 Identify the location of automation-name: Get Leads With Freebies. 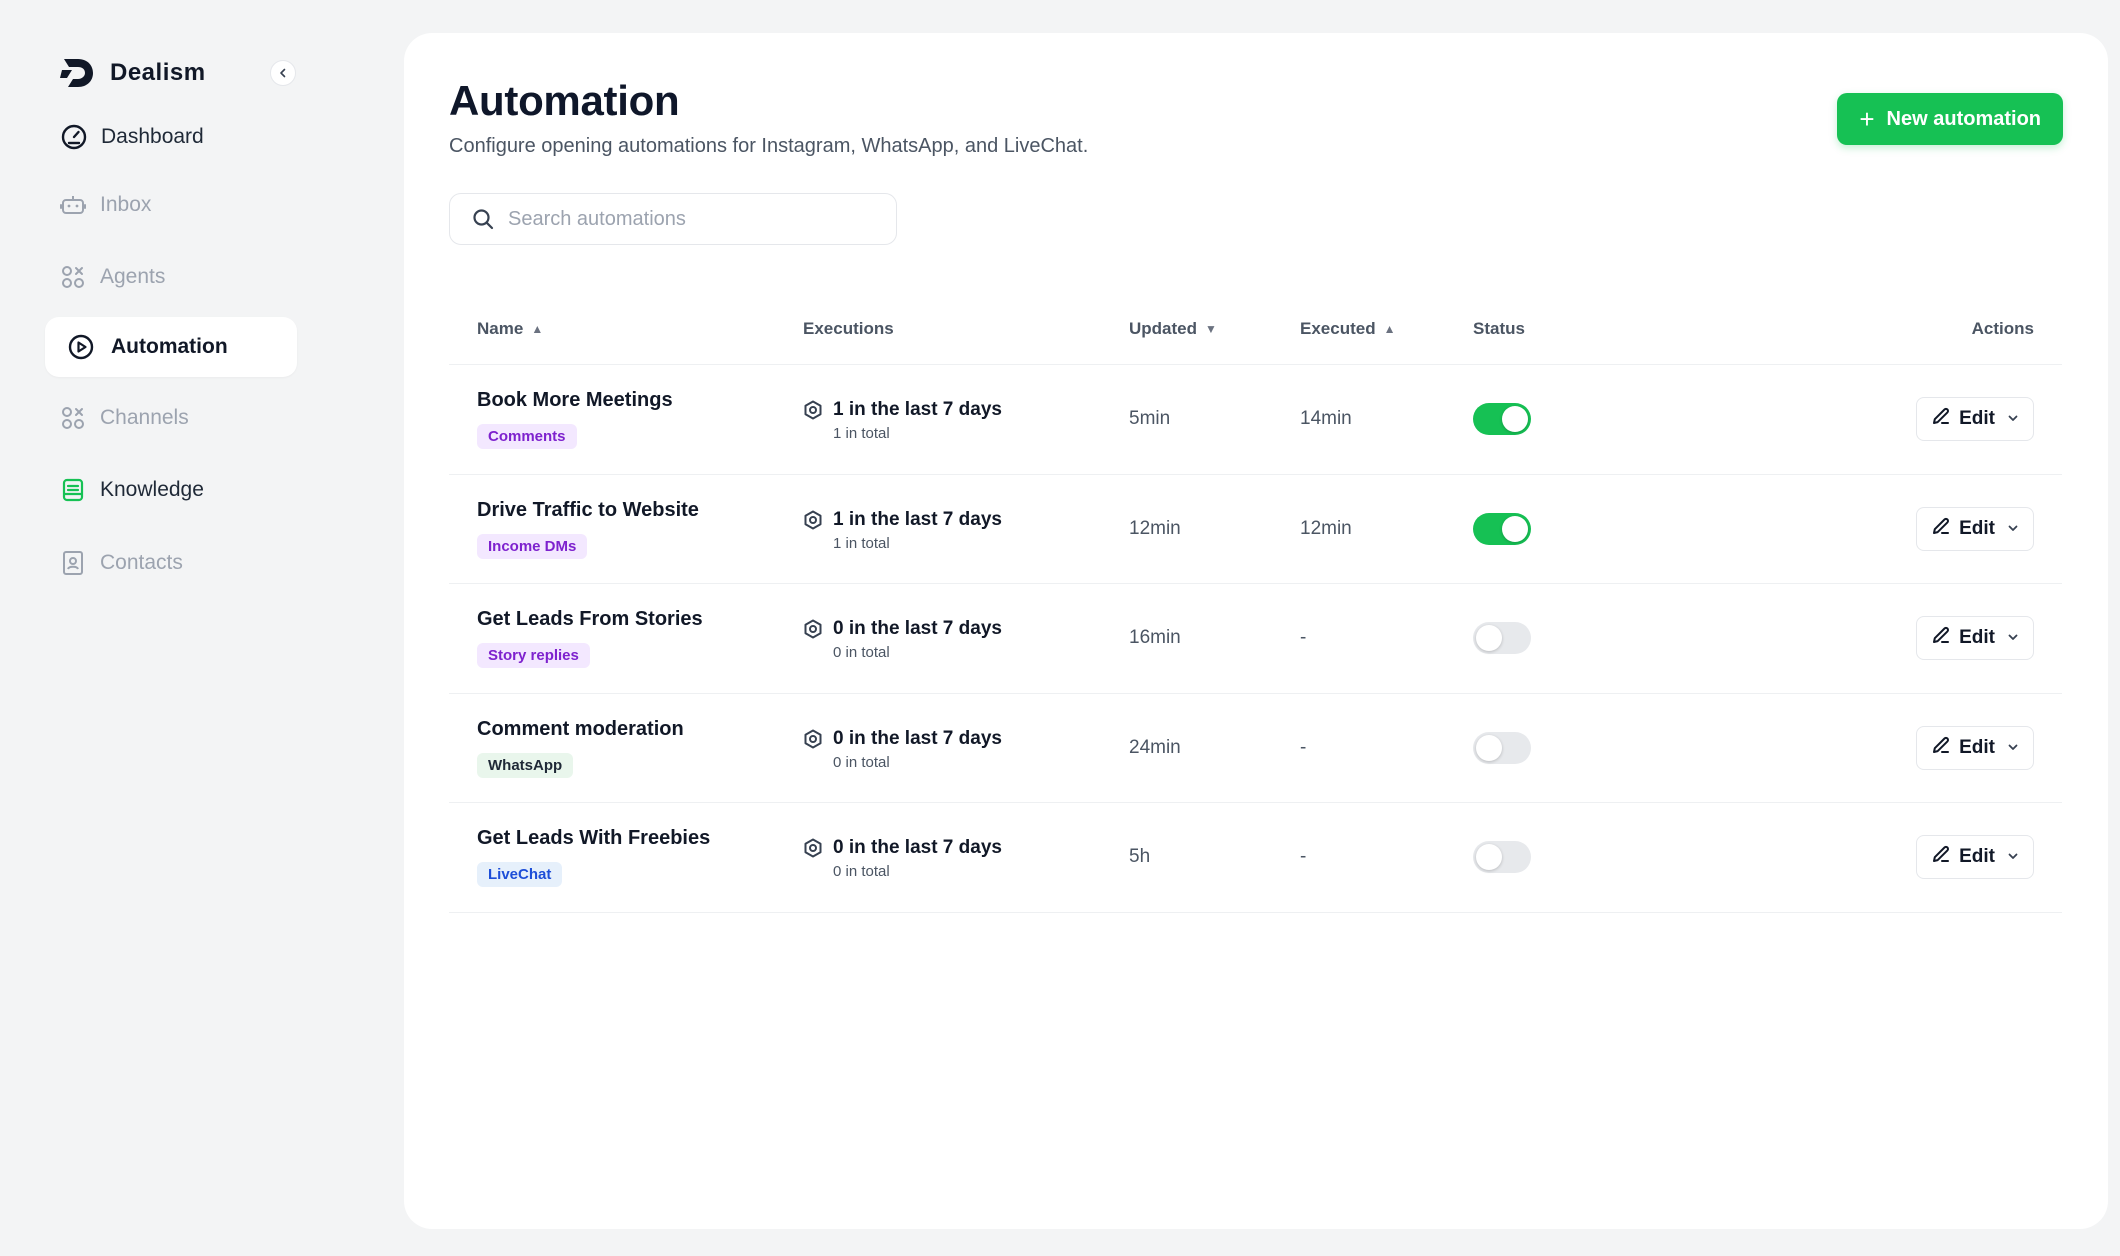
(594, 838).